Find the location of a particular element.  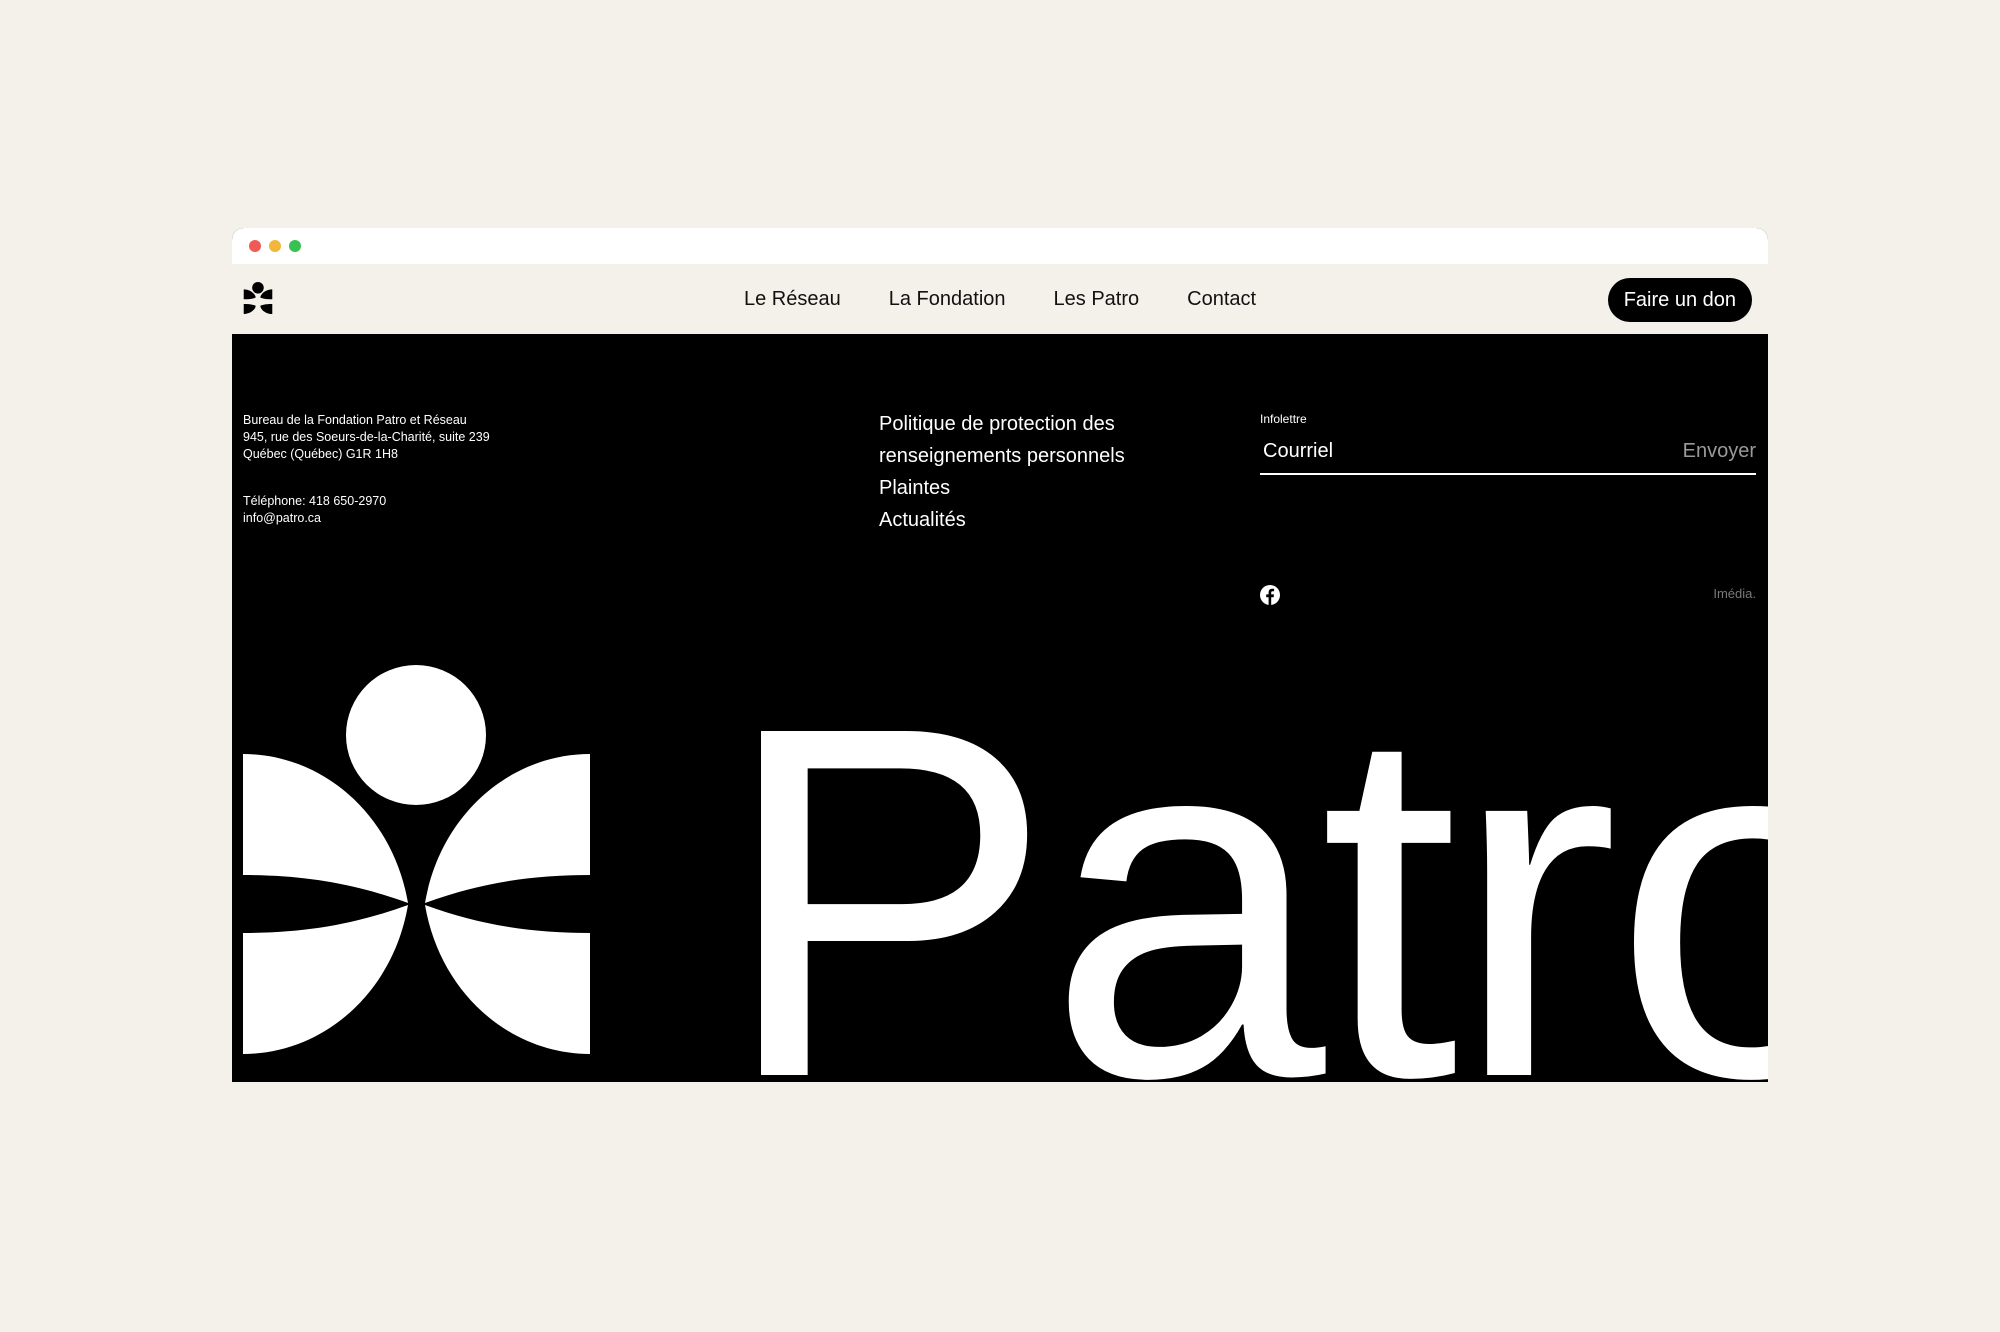

facebook-icon is located at coordinates (1270, 595).